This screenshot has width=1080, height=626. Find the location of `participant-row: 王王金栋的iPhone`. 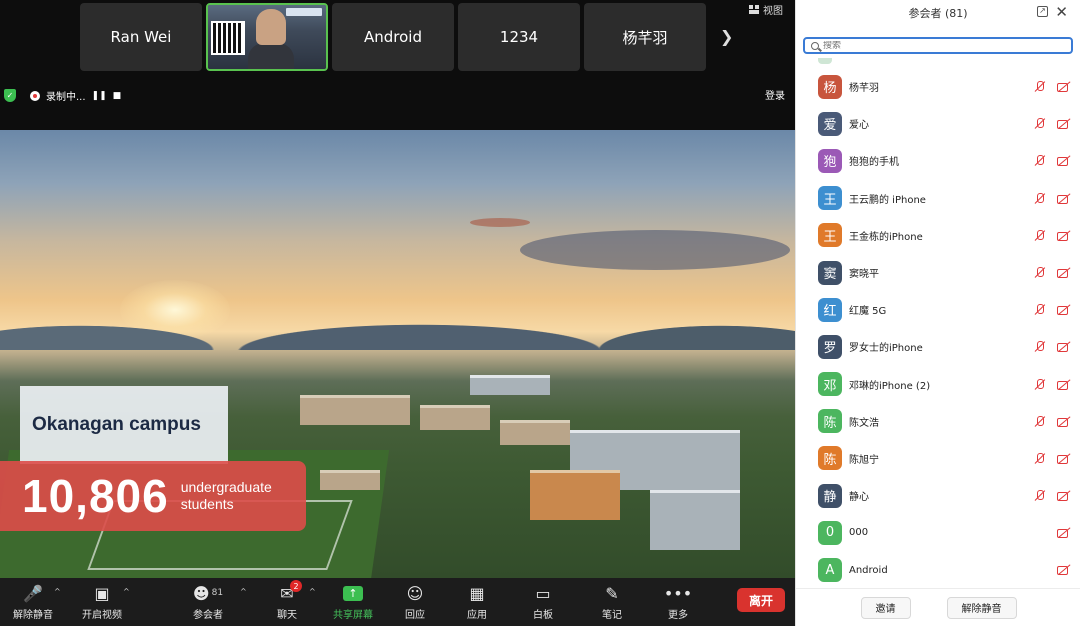

participant-row: 王王金栋的iPhone is located at coordinates (938, 235).